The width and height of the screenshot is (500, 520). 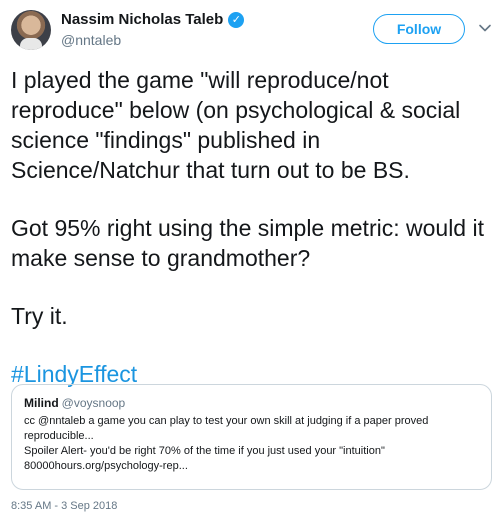 I want to click on tweet-paragraph: Try it., so click(x=39, y=316).